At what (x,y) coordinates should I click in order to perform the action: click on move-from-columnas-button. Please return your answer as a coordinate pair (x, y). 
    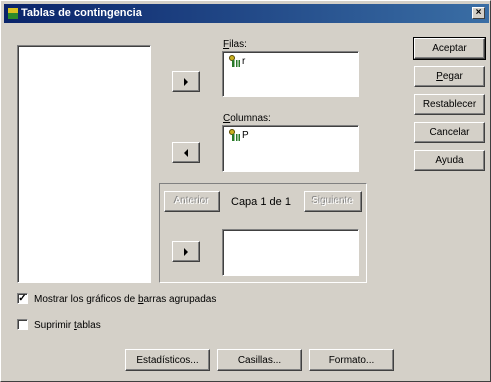
    Looking at the image, I should click on (186, 152).